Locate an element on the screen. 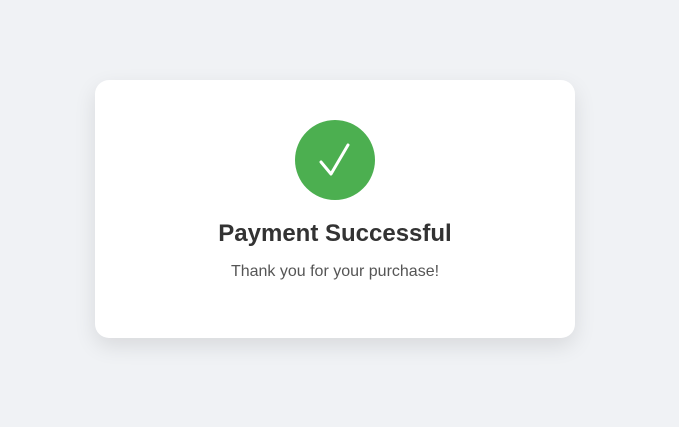 The image size is (679, 427). check-icon is located at coordinates (334, 159).